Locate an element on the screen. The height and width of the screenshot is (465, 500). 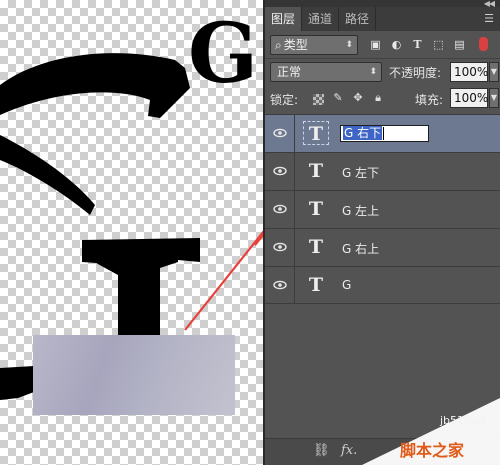
lock-transparent-pixels-icon is located at coordinates (318, 99).